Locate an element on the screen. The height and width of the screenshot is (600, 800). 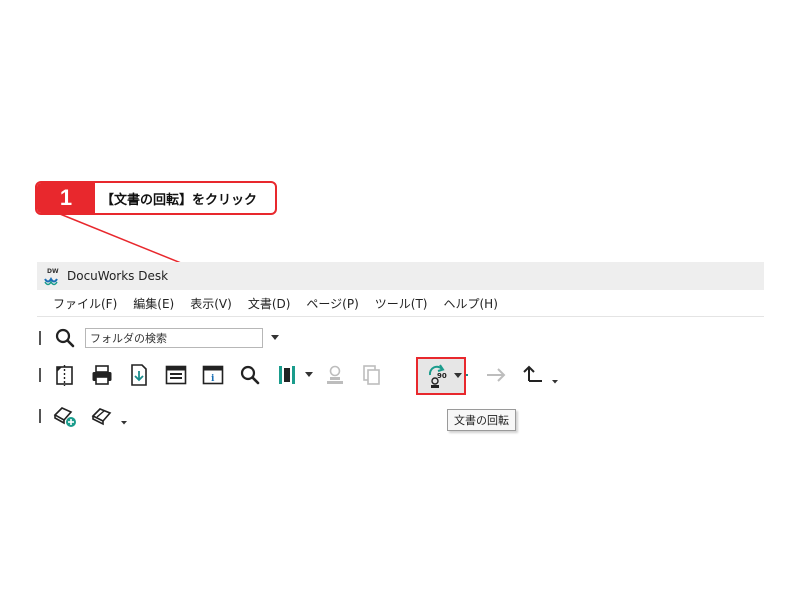
rotate-document-icon: 90 is located at coordinates (437, 376).